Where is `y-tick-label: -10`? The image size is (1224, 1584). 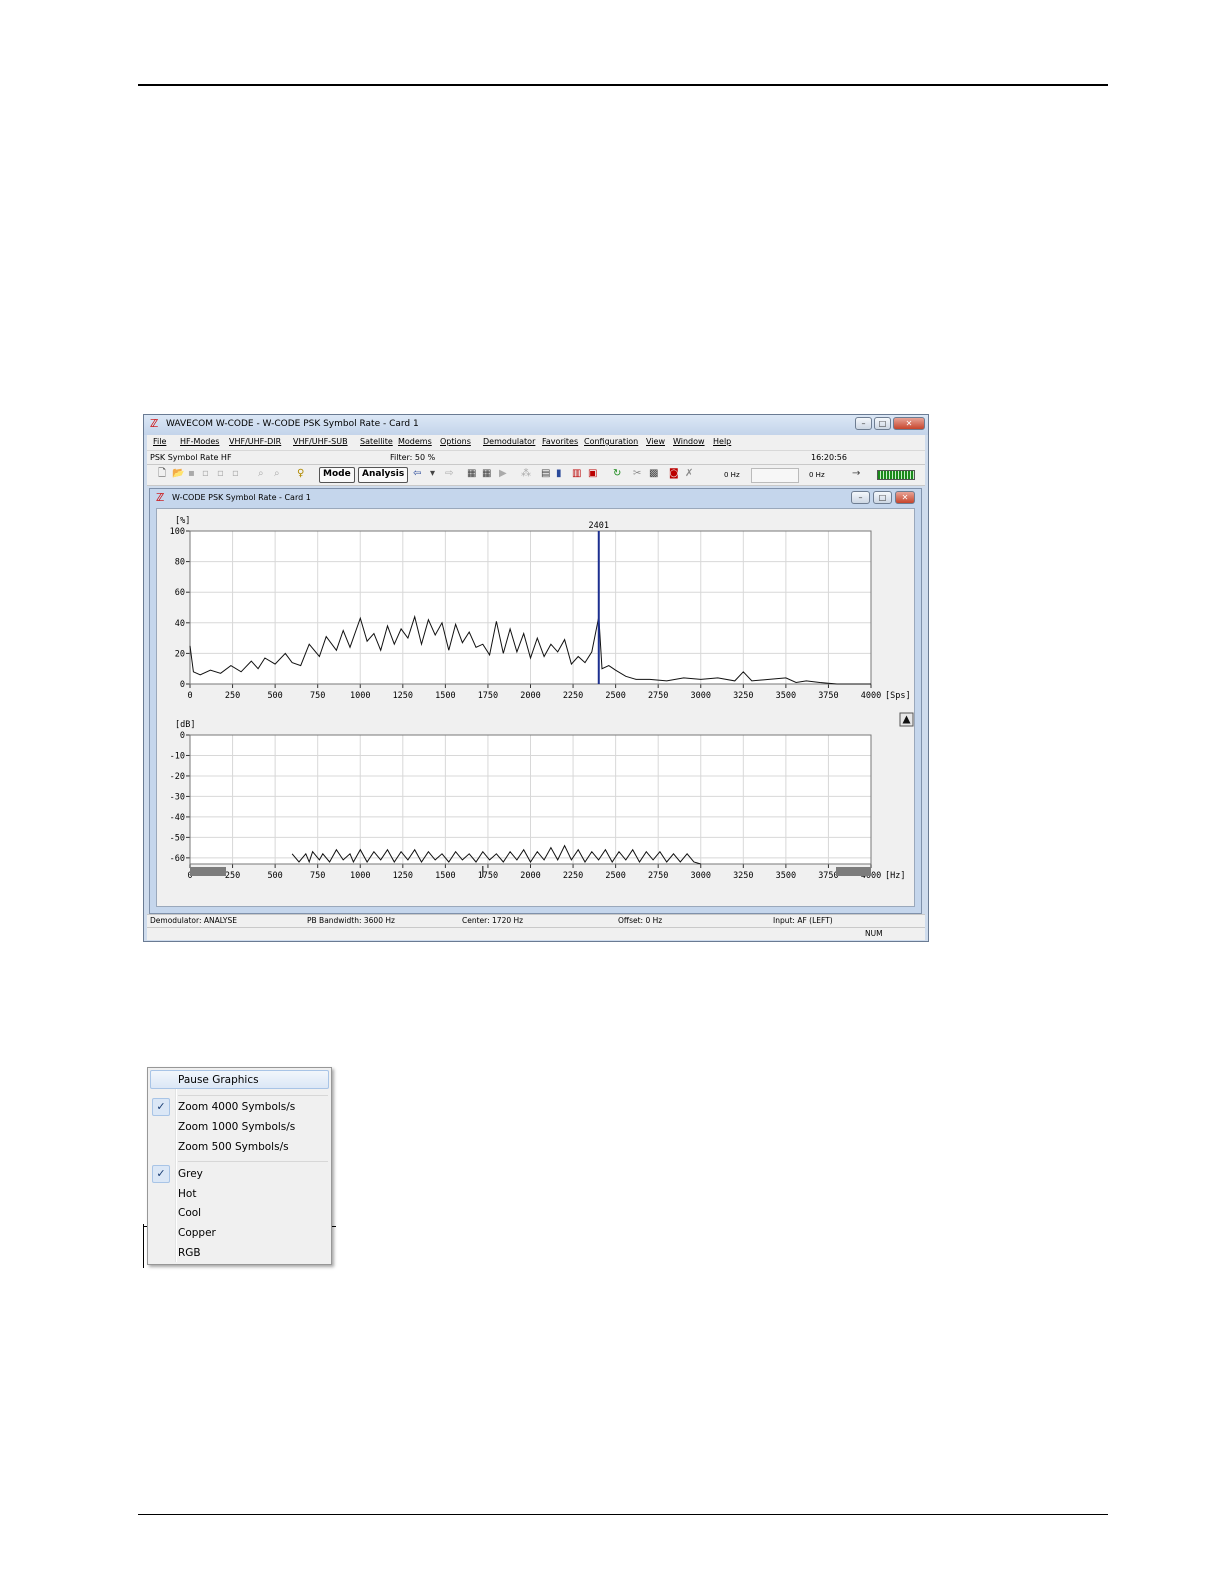 y-tick-label: -10 is located at coordinates (177, 756).